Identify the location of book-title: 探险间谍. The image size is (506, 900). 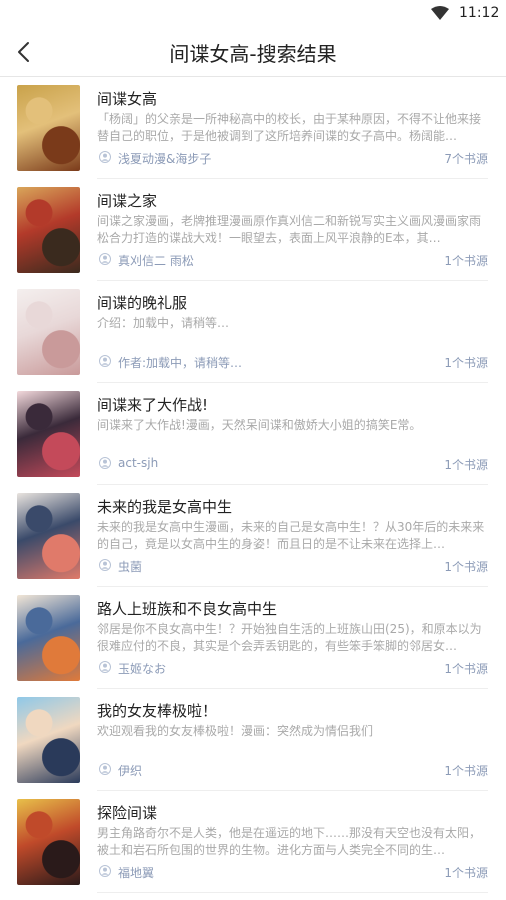
(127, 813).